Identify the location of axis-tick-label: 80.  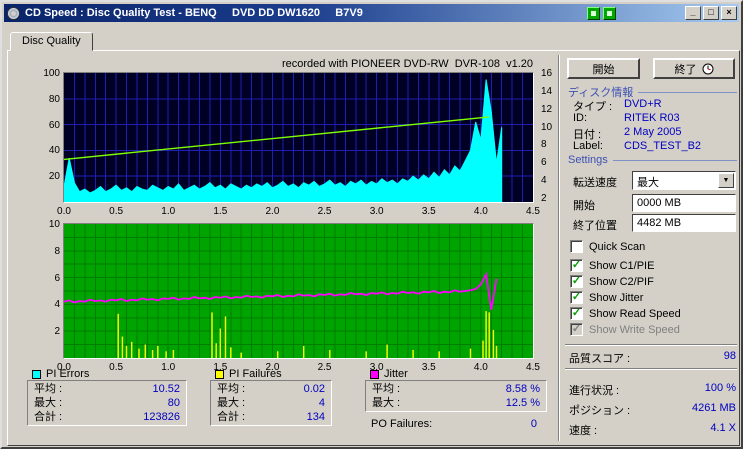
(54, 99).